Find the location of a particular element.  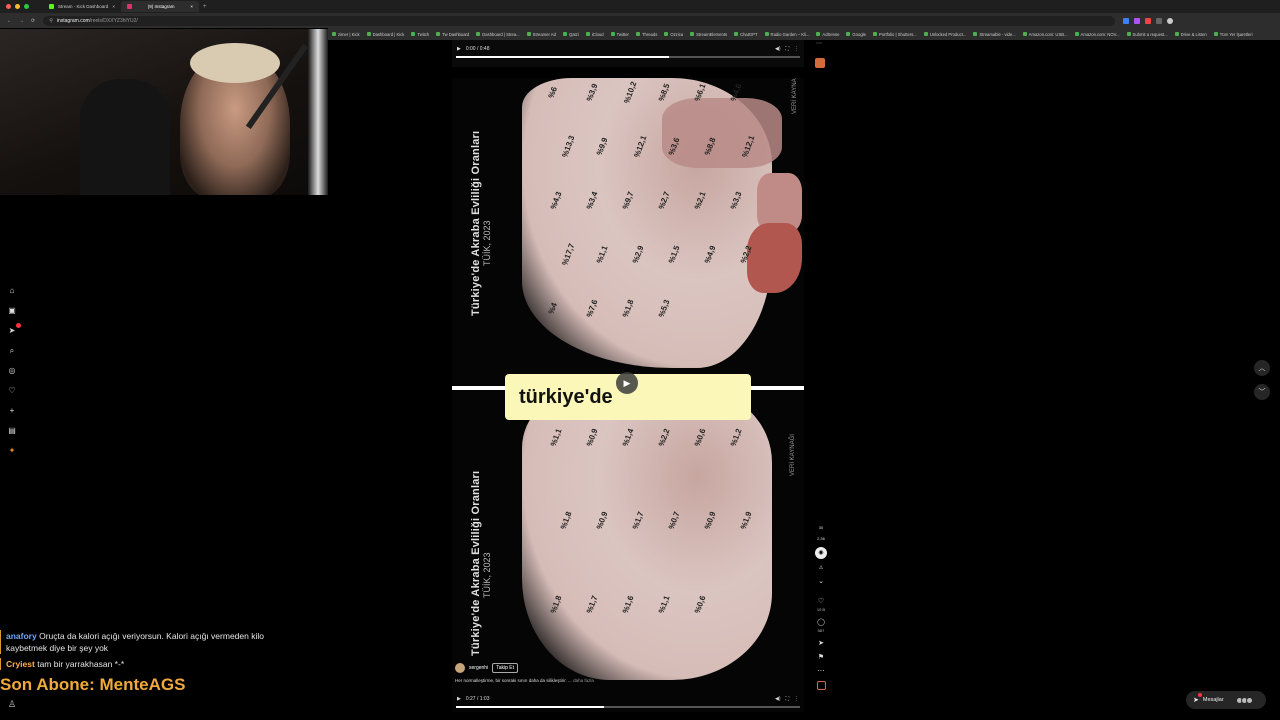

more-icon: ✦ is located at coordinates (12, 450).